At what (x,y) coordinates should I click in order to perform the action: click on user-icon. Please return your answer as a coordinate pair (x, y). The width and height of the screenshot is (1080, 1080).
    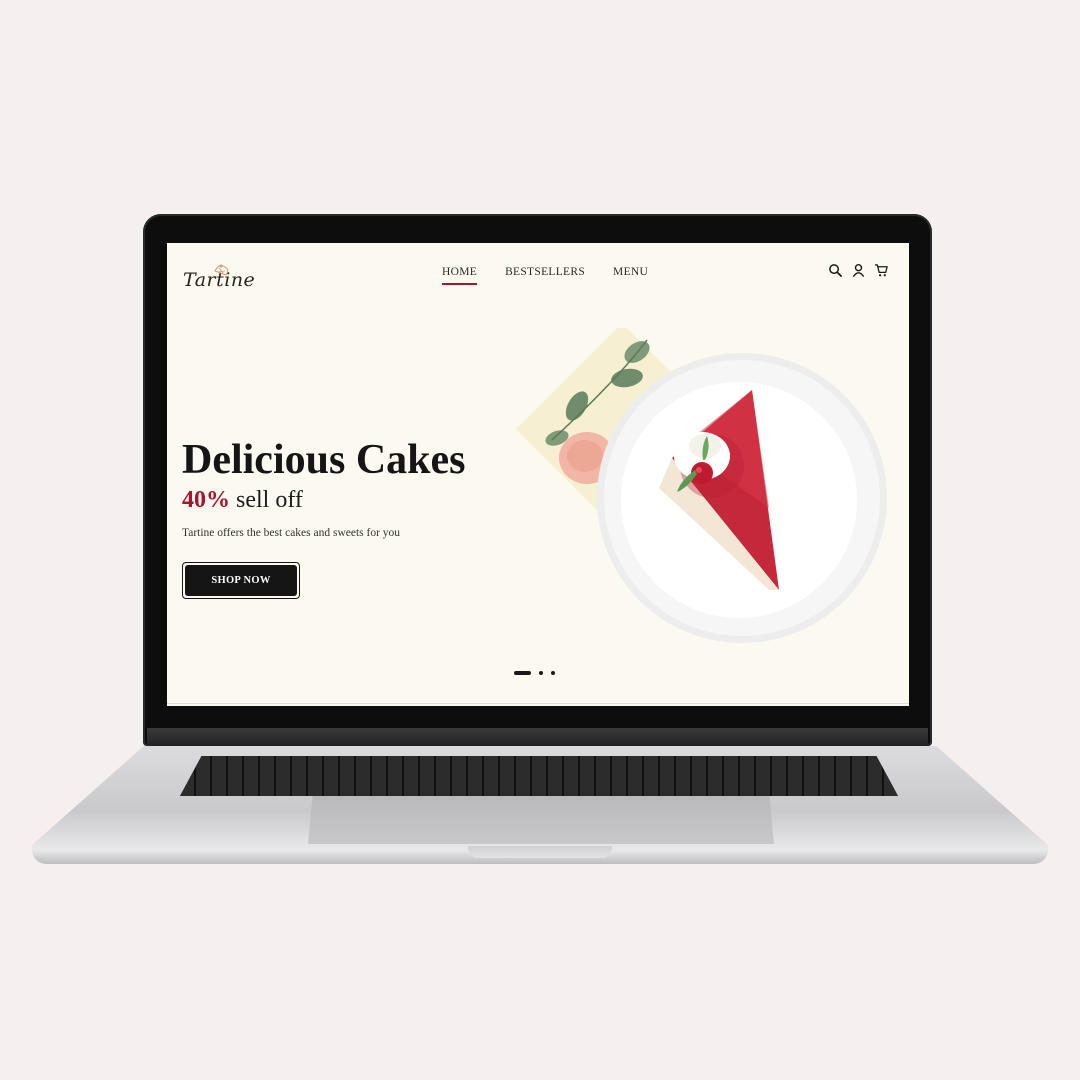
    Looking at the image, I should click on (858, 270).